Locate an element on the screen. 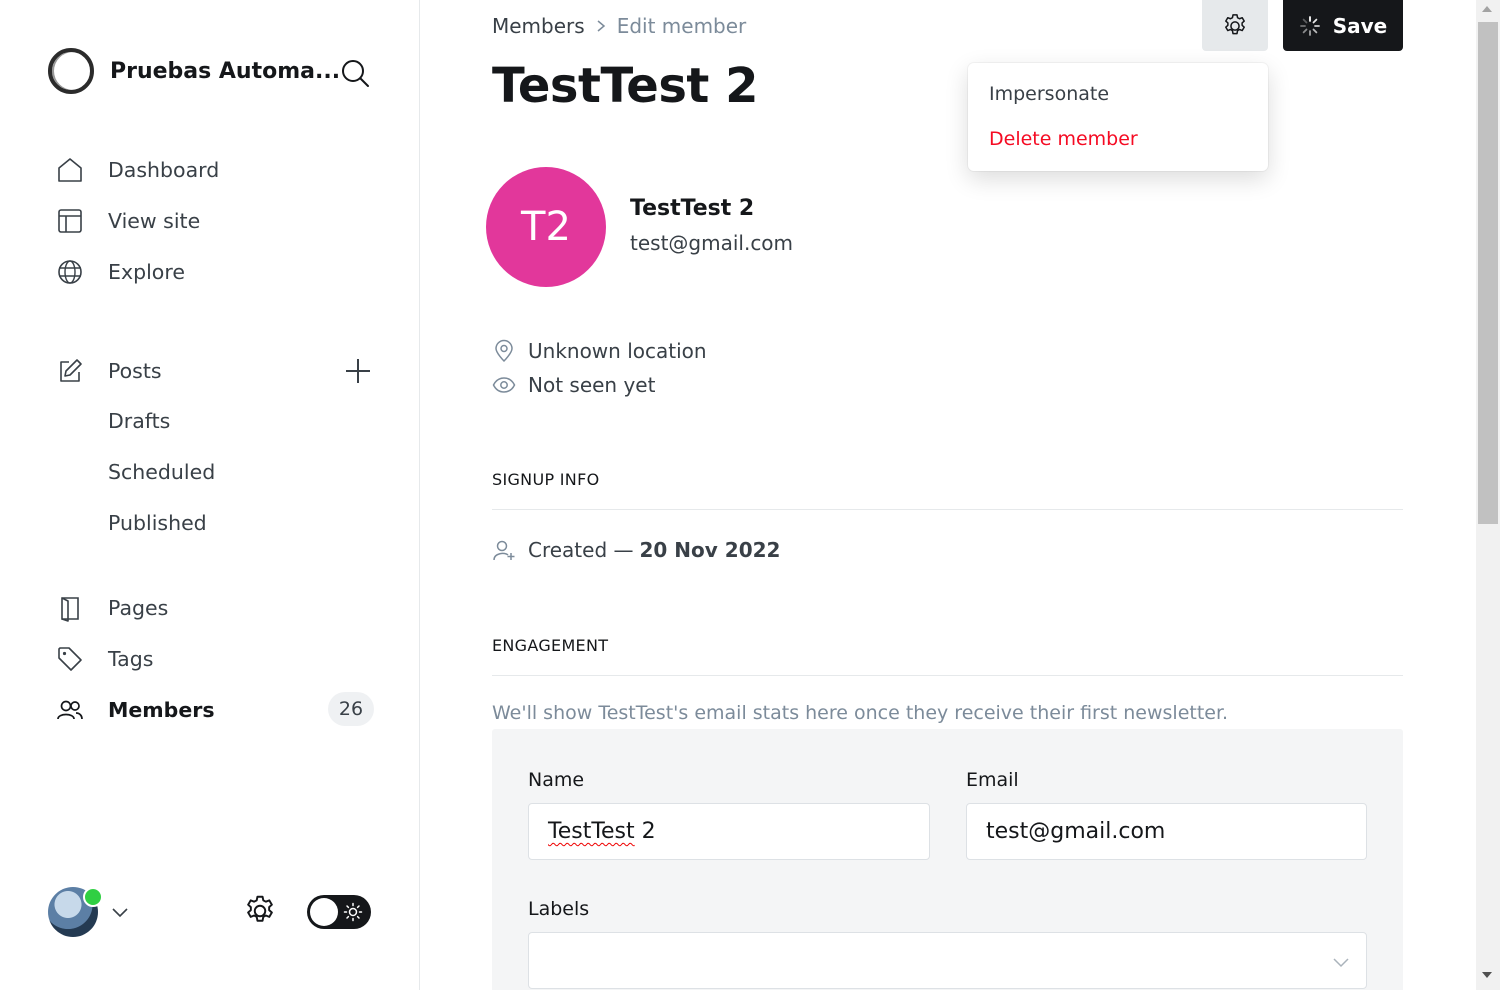 The width and height of the screenshot is (1500, 990). labels-label: Labels is located at coordinates (559, 909).